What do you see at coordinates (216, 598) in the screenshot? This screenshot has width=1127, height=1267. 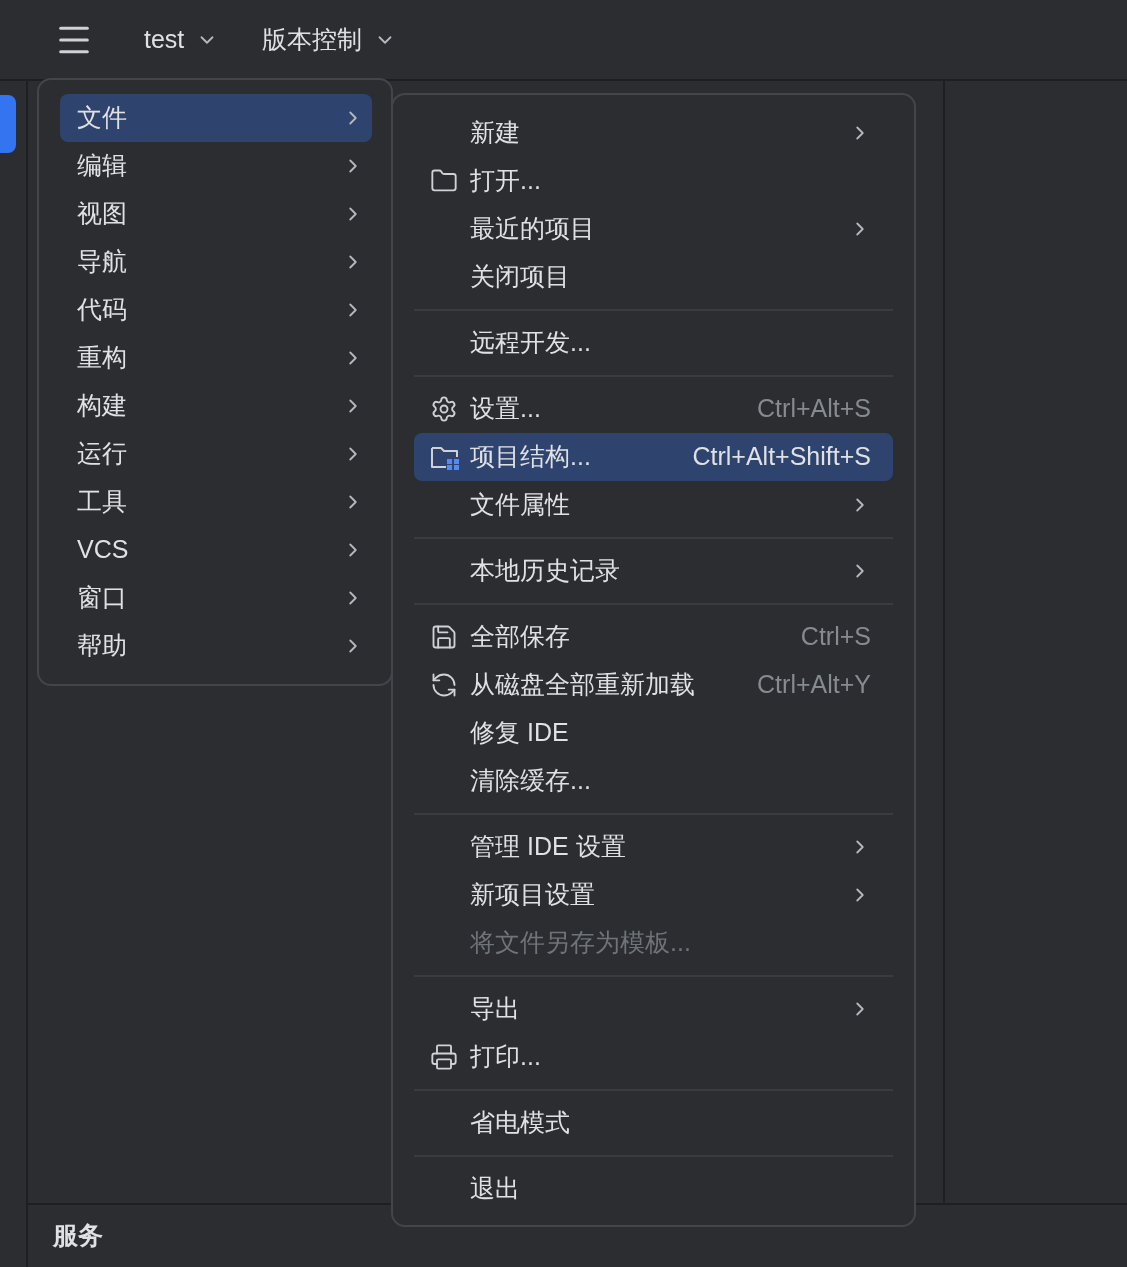 I see `menu-item: 窗口` at bounding box center [216, 598].